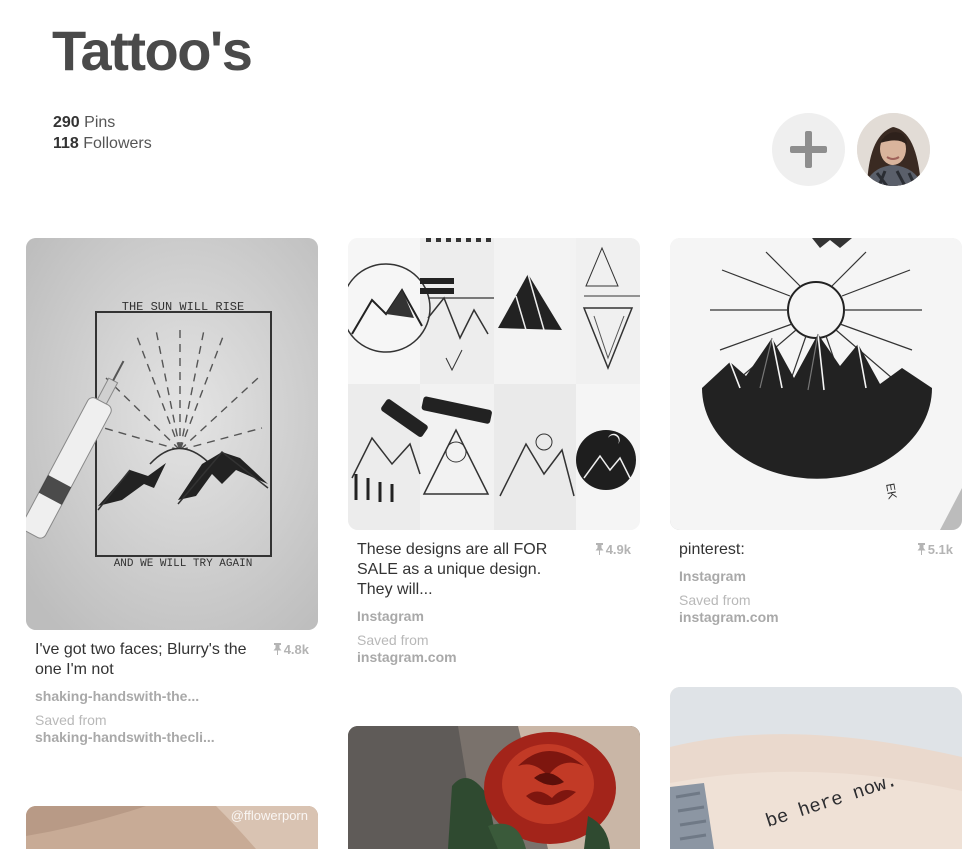  I want to click on add-pin-button, so click(808, 149).